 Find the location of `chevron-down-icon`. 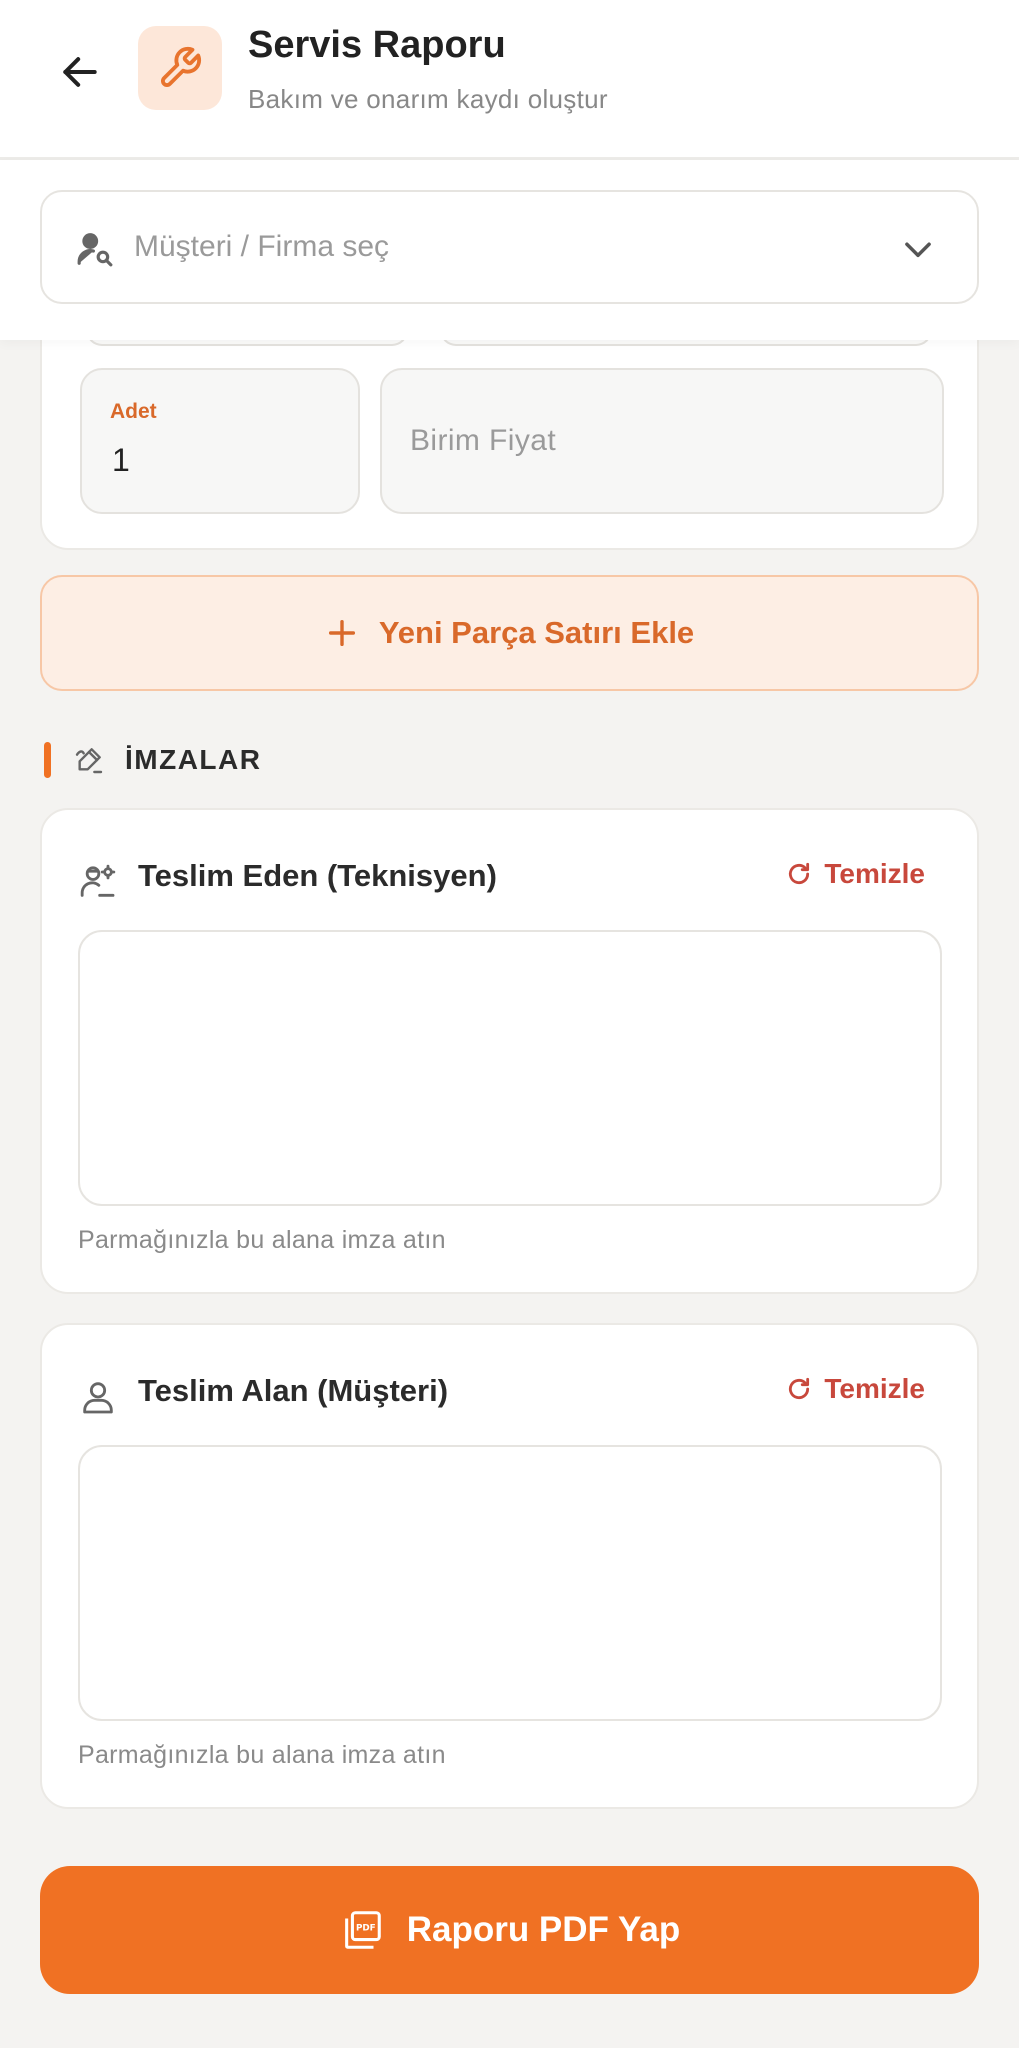

chevron-down-icon is located at coordinates (918, 250).